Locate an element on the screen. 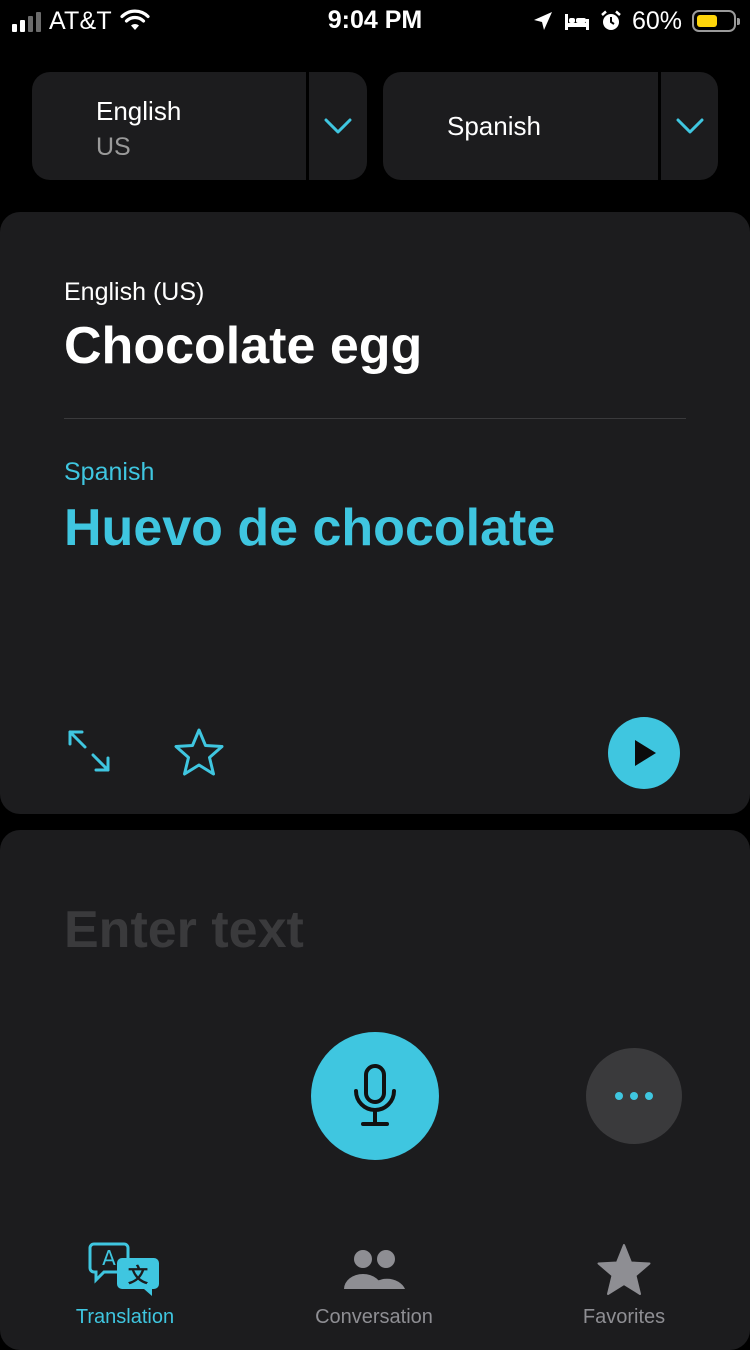 This screenshot has width=750, height=1350. location-icon is located at coordinates (542, 21).